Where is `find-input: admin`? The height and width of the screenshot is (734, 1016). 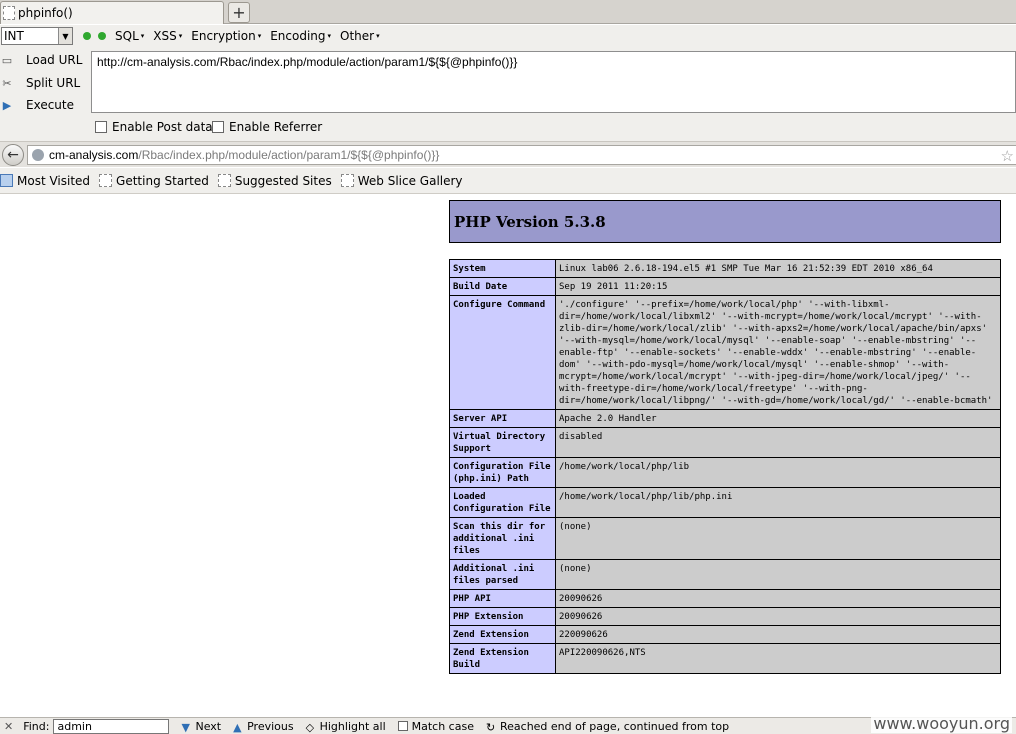
find-input: admin is located at coordinates (111, 726).